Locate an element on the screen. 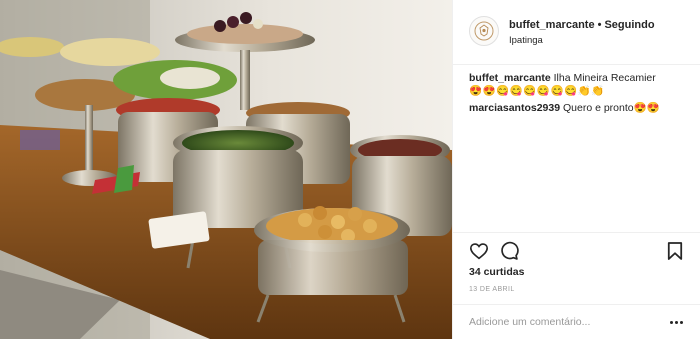 The height and width of the screenshot is (339, 700). add-comment-bar is located at coordinates (576, 321).